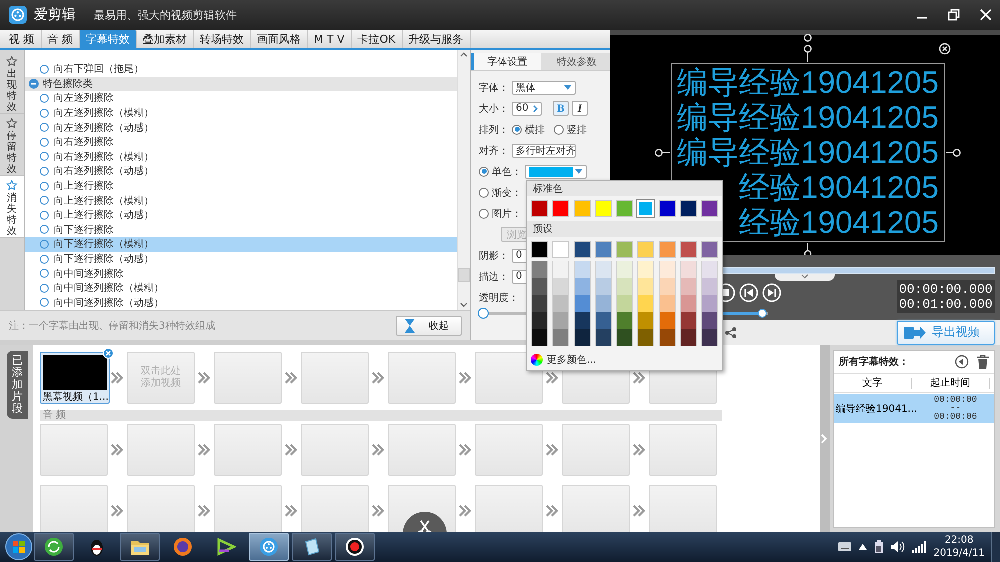 This screenshot has height=562, width=1000. I want to click on previous-frame-button, so click(749, 293).